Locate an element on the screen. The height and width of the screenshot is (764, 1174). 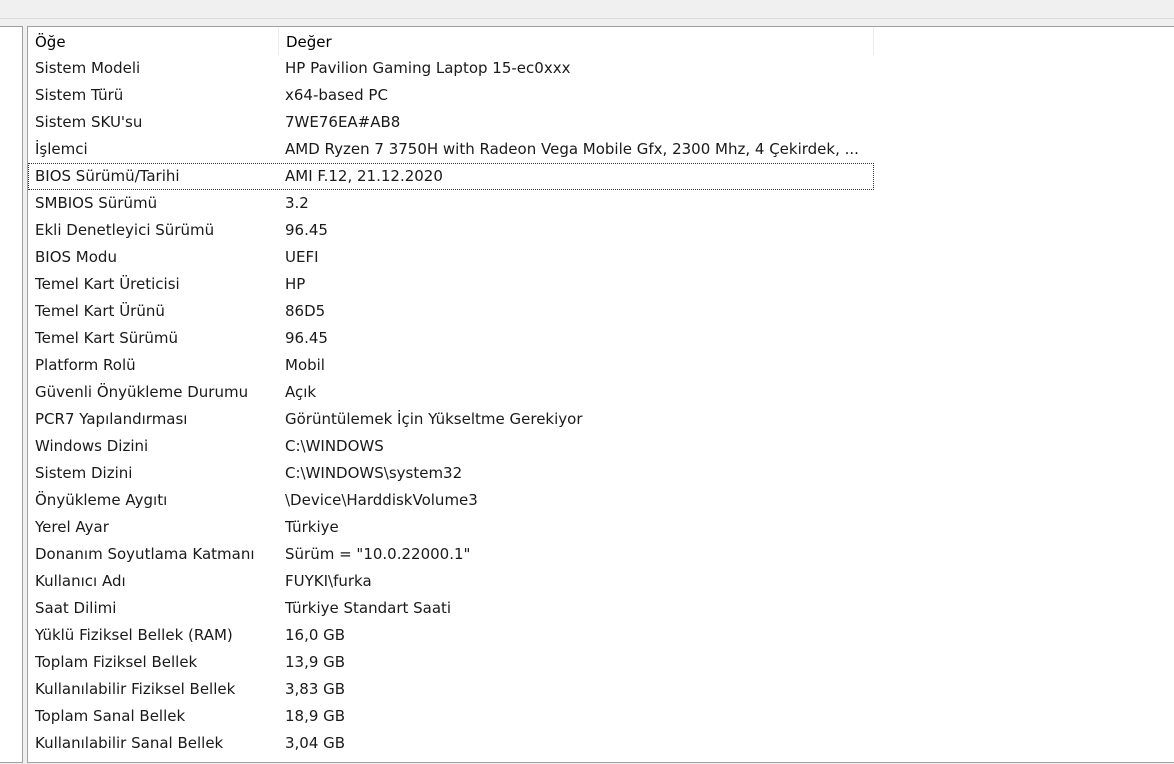
row-item-label: Güvenli Önyükleme Durumu is located at coordinates (142, 392).